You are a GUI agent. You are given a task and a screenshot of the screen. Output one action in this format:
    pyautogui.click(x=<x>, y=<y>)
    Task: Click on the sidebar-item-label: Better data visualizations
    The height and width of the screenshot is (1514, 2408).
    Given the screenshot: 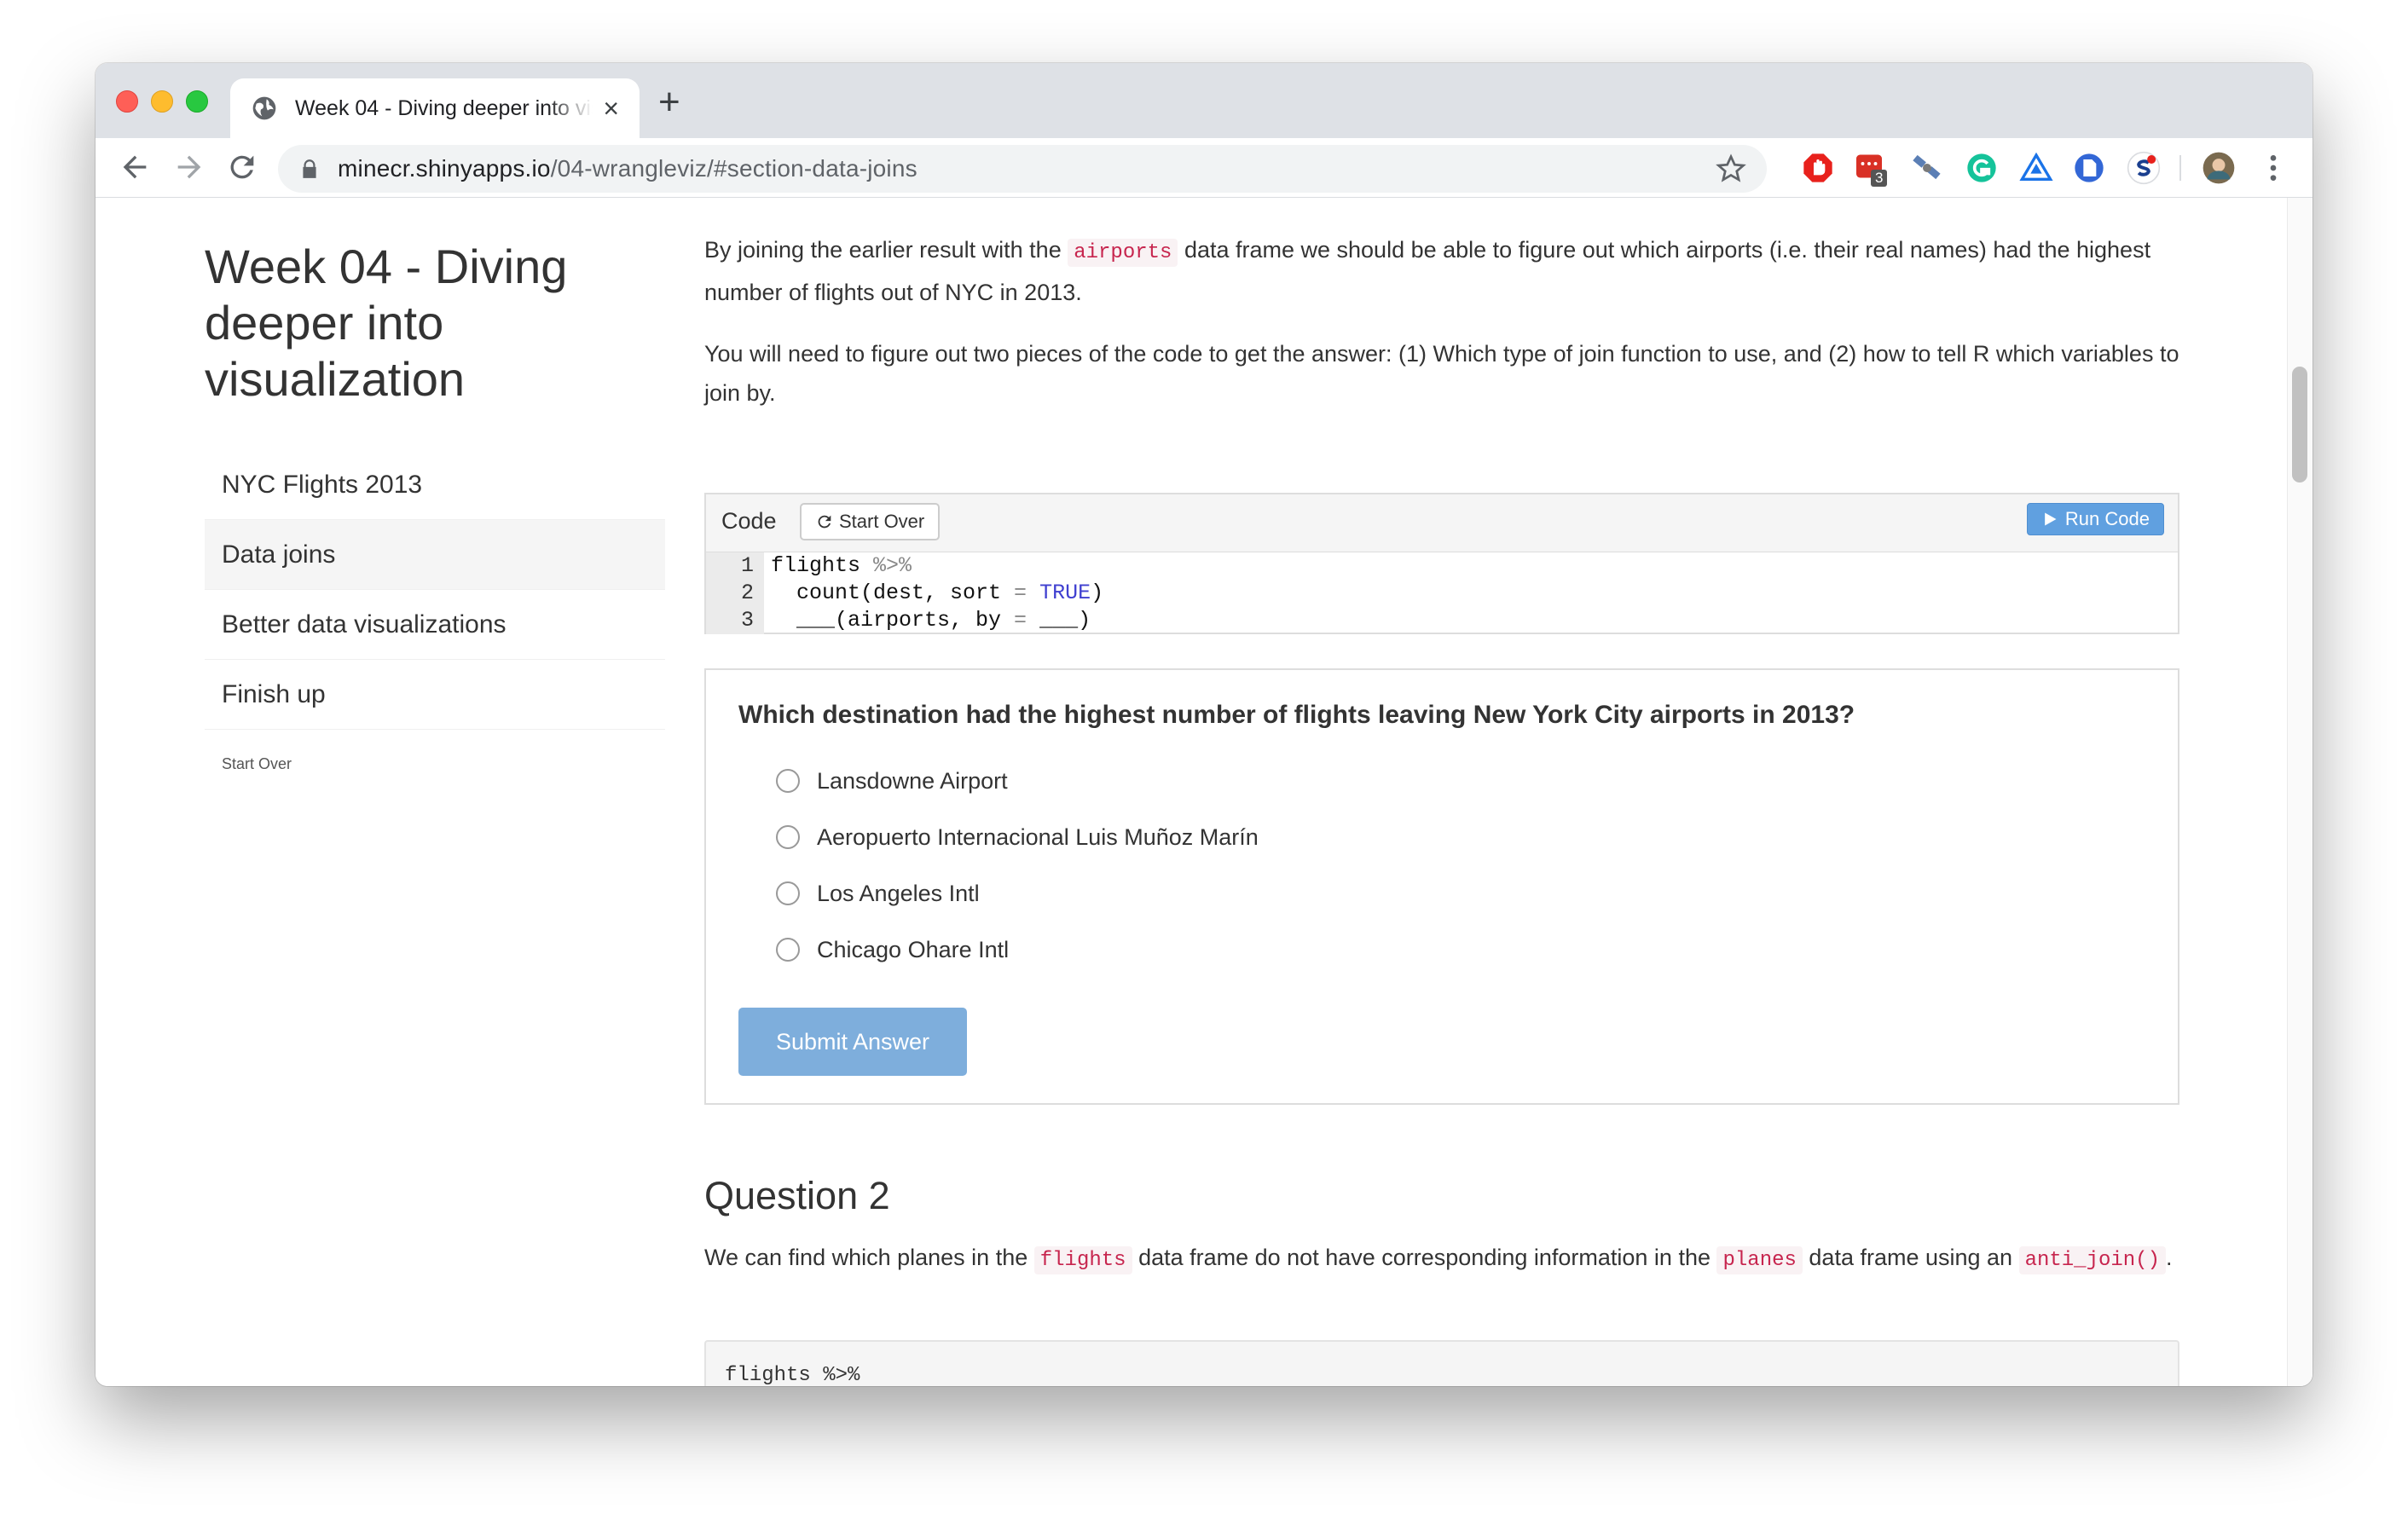 What is the action you would take?
    pyautogui.click(x=364, y=624)
    